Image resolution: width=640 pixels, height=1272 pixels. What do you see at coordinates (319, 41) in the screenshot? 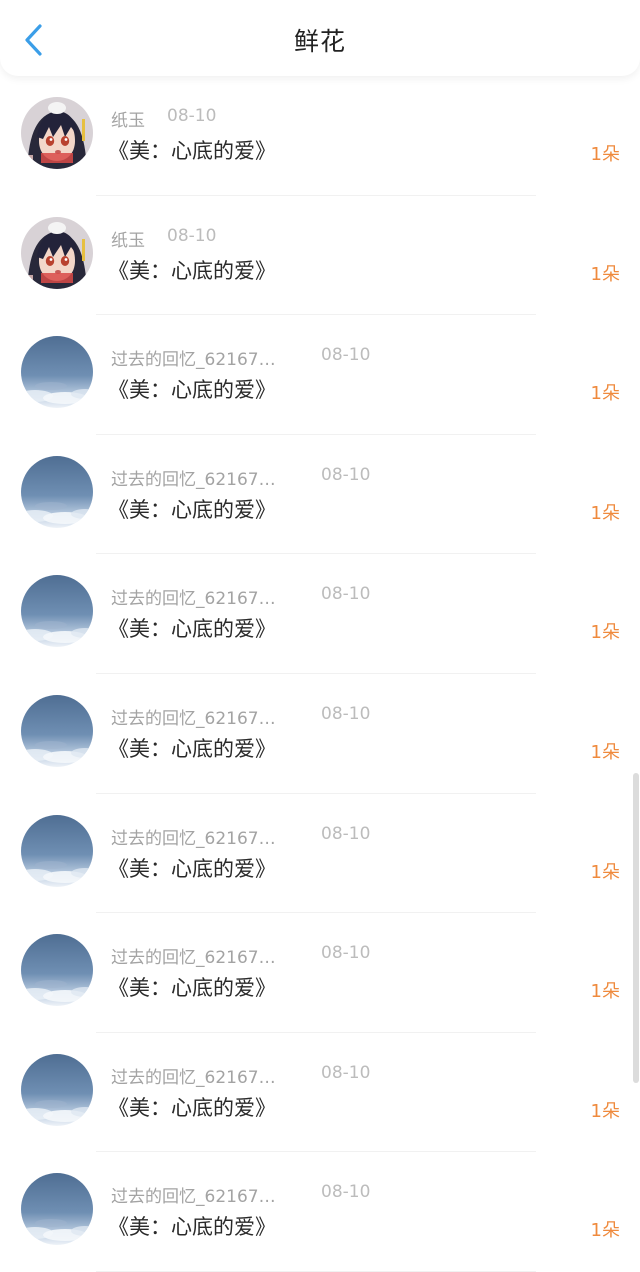
I see `page-title: 鲜花` at bounding box center [319, 41].